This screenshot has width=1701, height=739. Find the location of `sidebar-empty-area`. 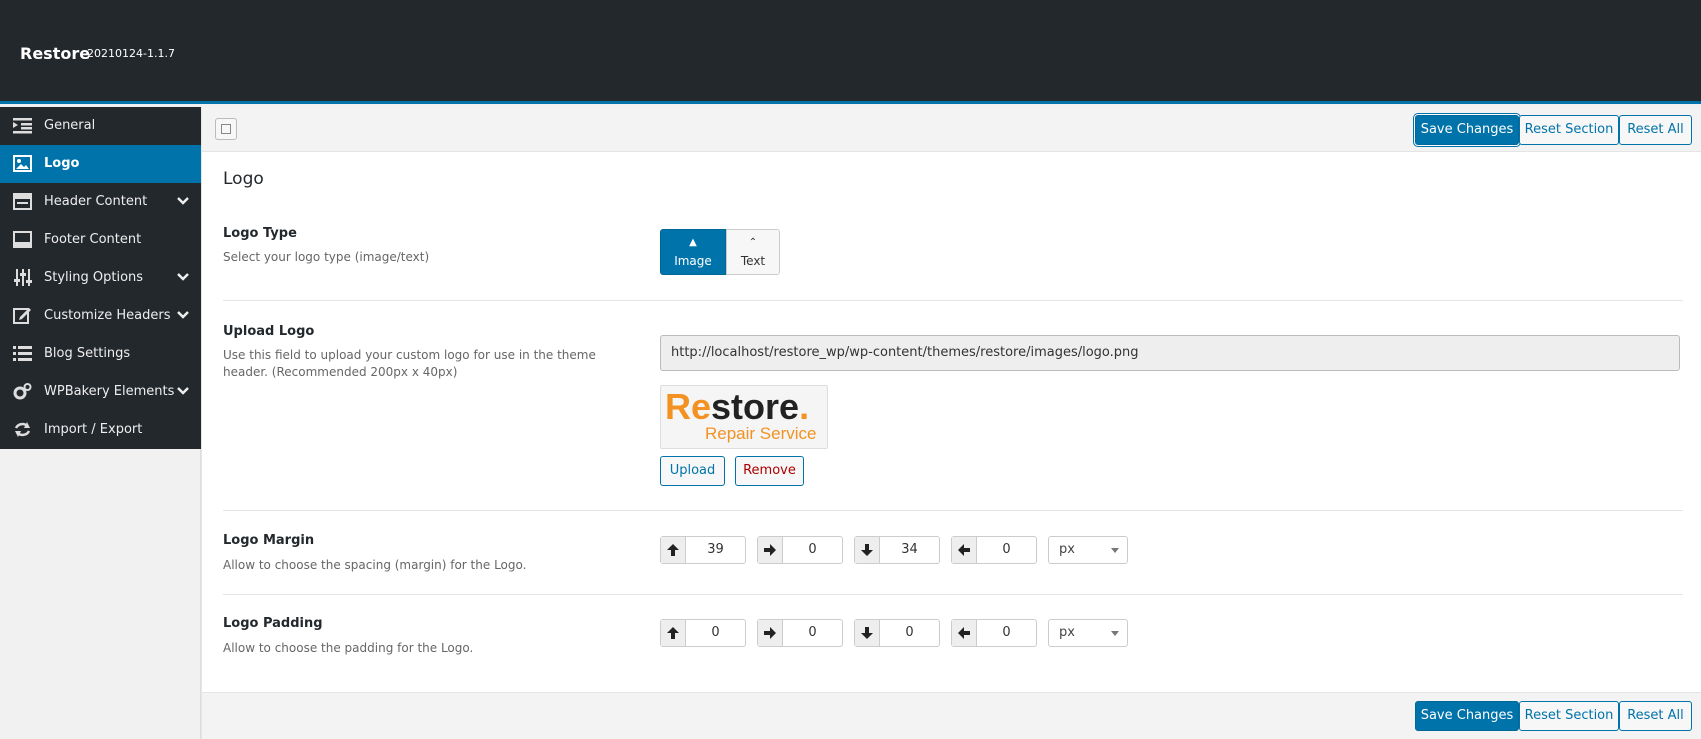

sidebar-empty-area is located at coordinates (100, 594).